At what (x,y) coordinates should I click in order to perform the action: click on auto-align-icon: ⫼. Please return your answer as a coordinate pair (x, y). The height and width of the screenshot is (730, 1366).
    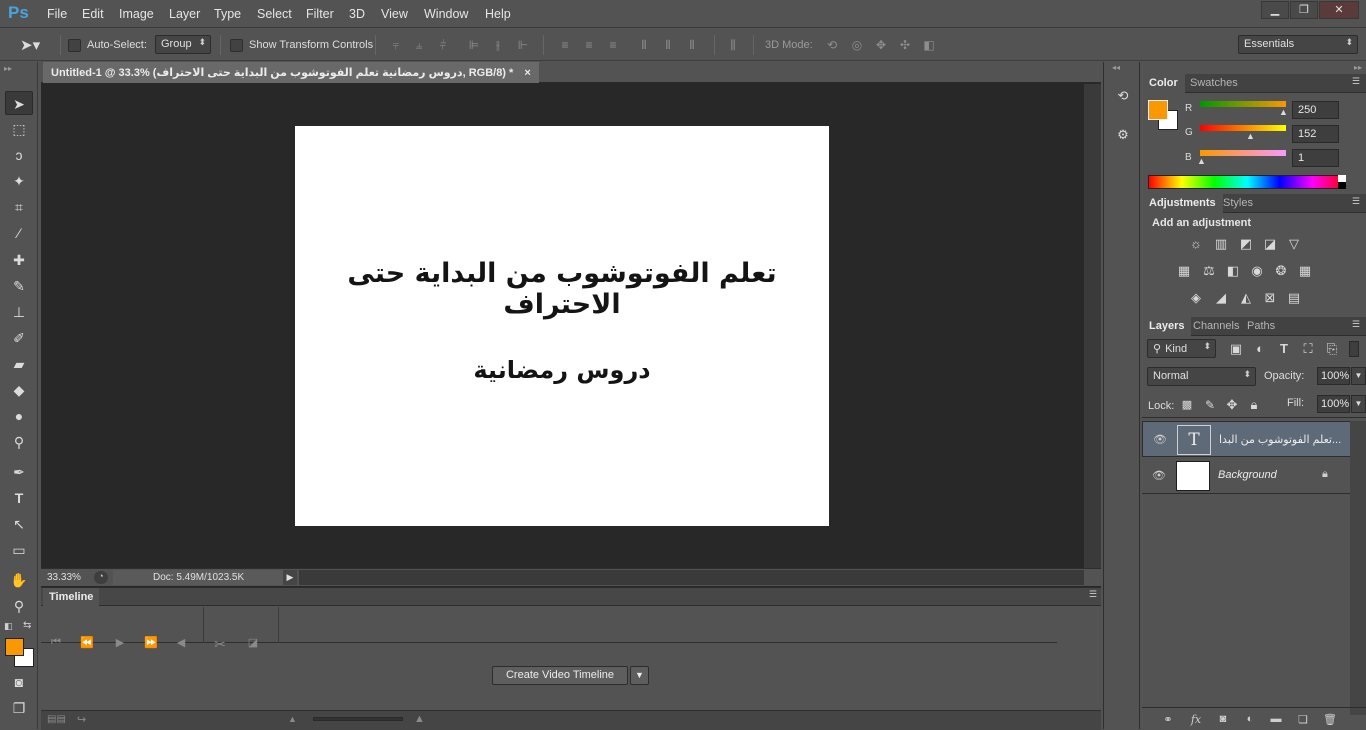
    Looking at the image, I should click on (733, 45).